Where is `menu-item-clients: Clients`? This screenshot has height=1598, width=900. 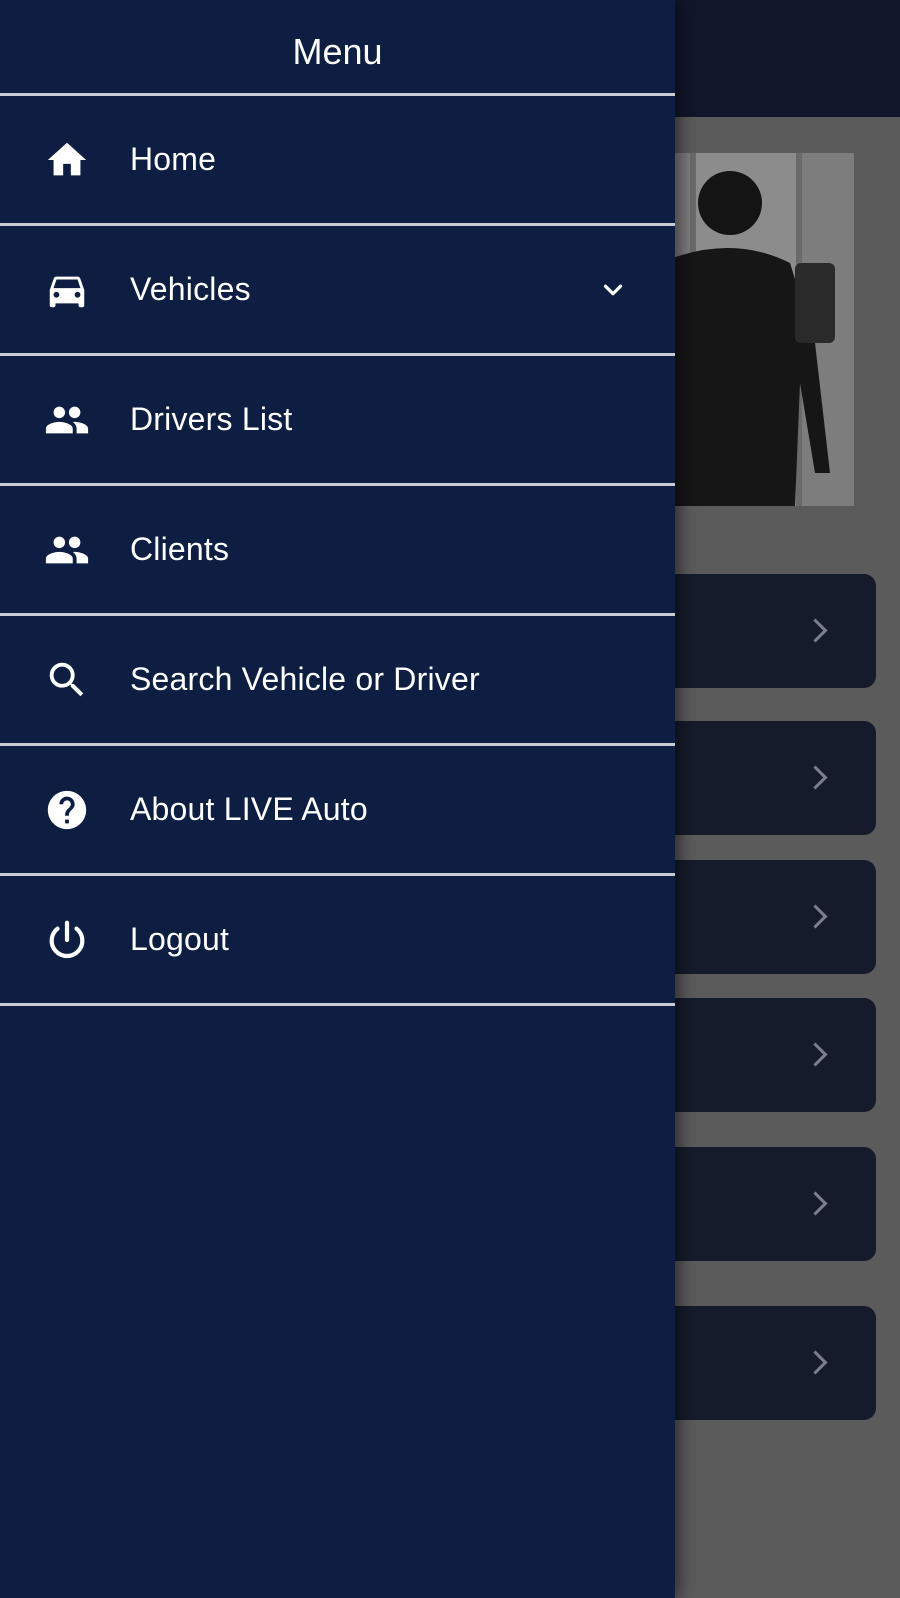
menu-item-clients: Clients is located at coordinates (337, 551).